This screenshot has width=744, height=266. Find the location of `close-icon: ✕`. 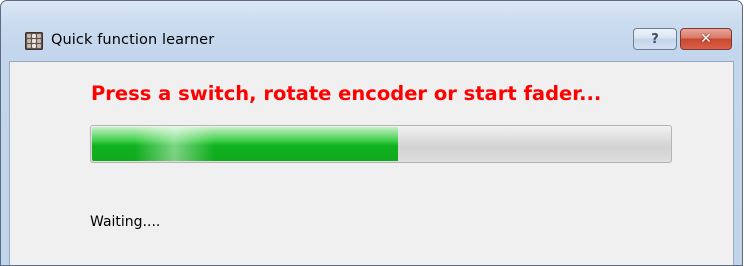

close-icon: ✕ is located at coordinates (706, 39).